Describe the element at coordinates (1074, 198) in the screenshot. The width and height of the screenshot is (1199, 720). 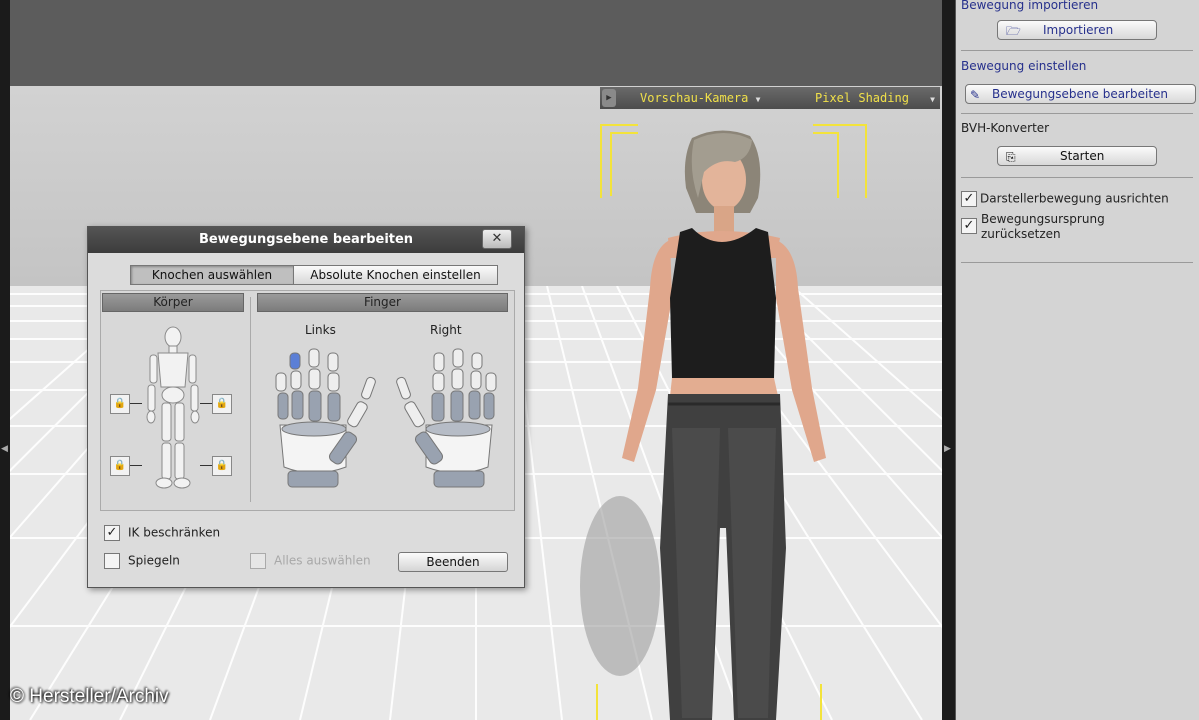
I see `align-actor-motion-label: Darstellerbewegung ausrichten` at that location.